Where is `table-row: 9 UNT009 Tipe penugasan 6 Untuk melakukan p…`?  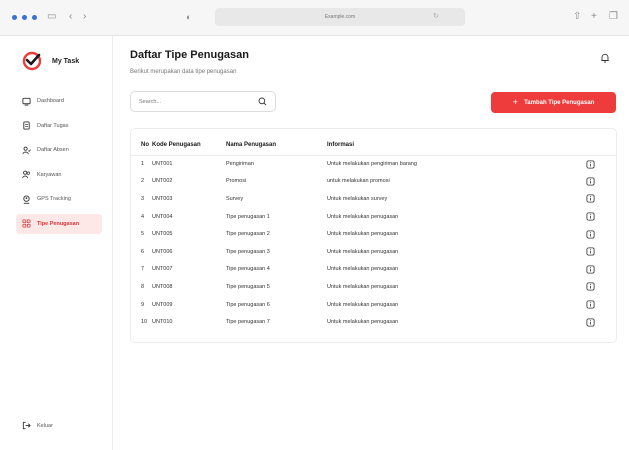 table-row: 9 UNT009 Tipe penugasan 6 Untuk melakukan p… is located at coordinates (373, 305).